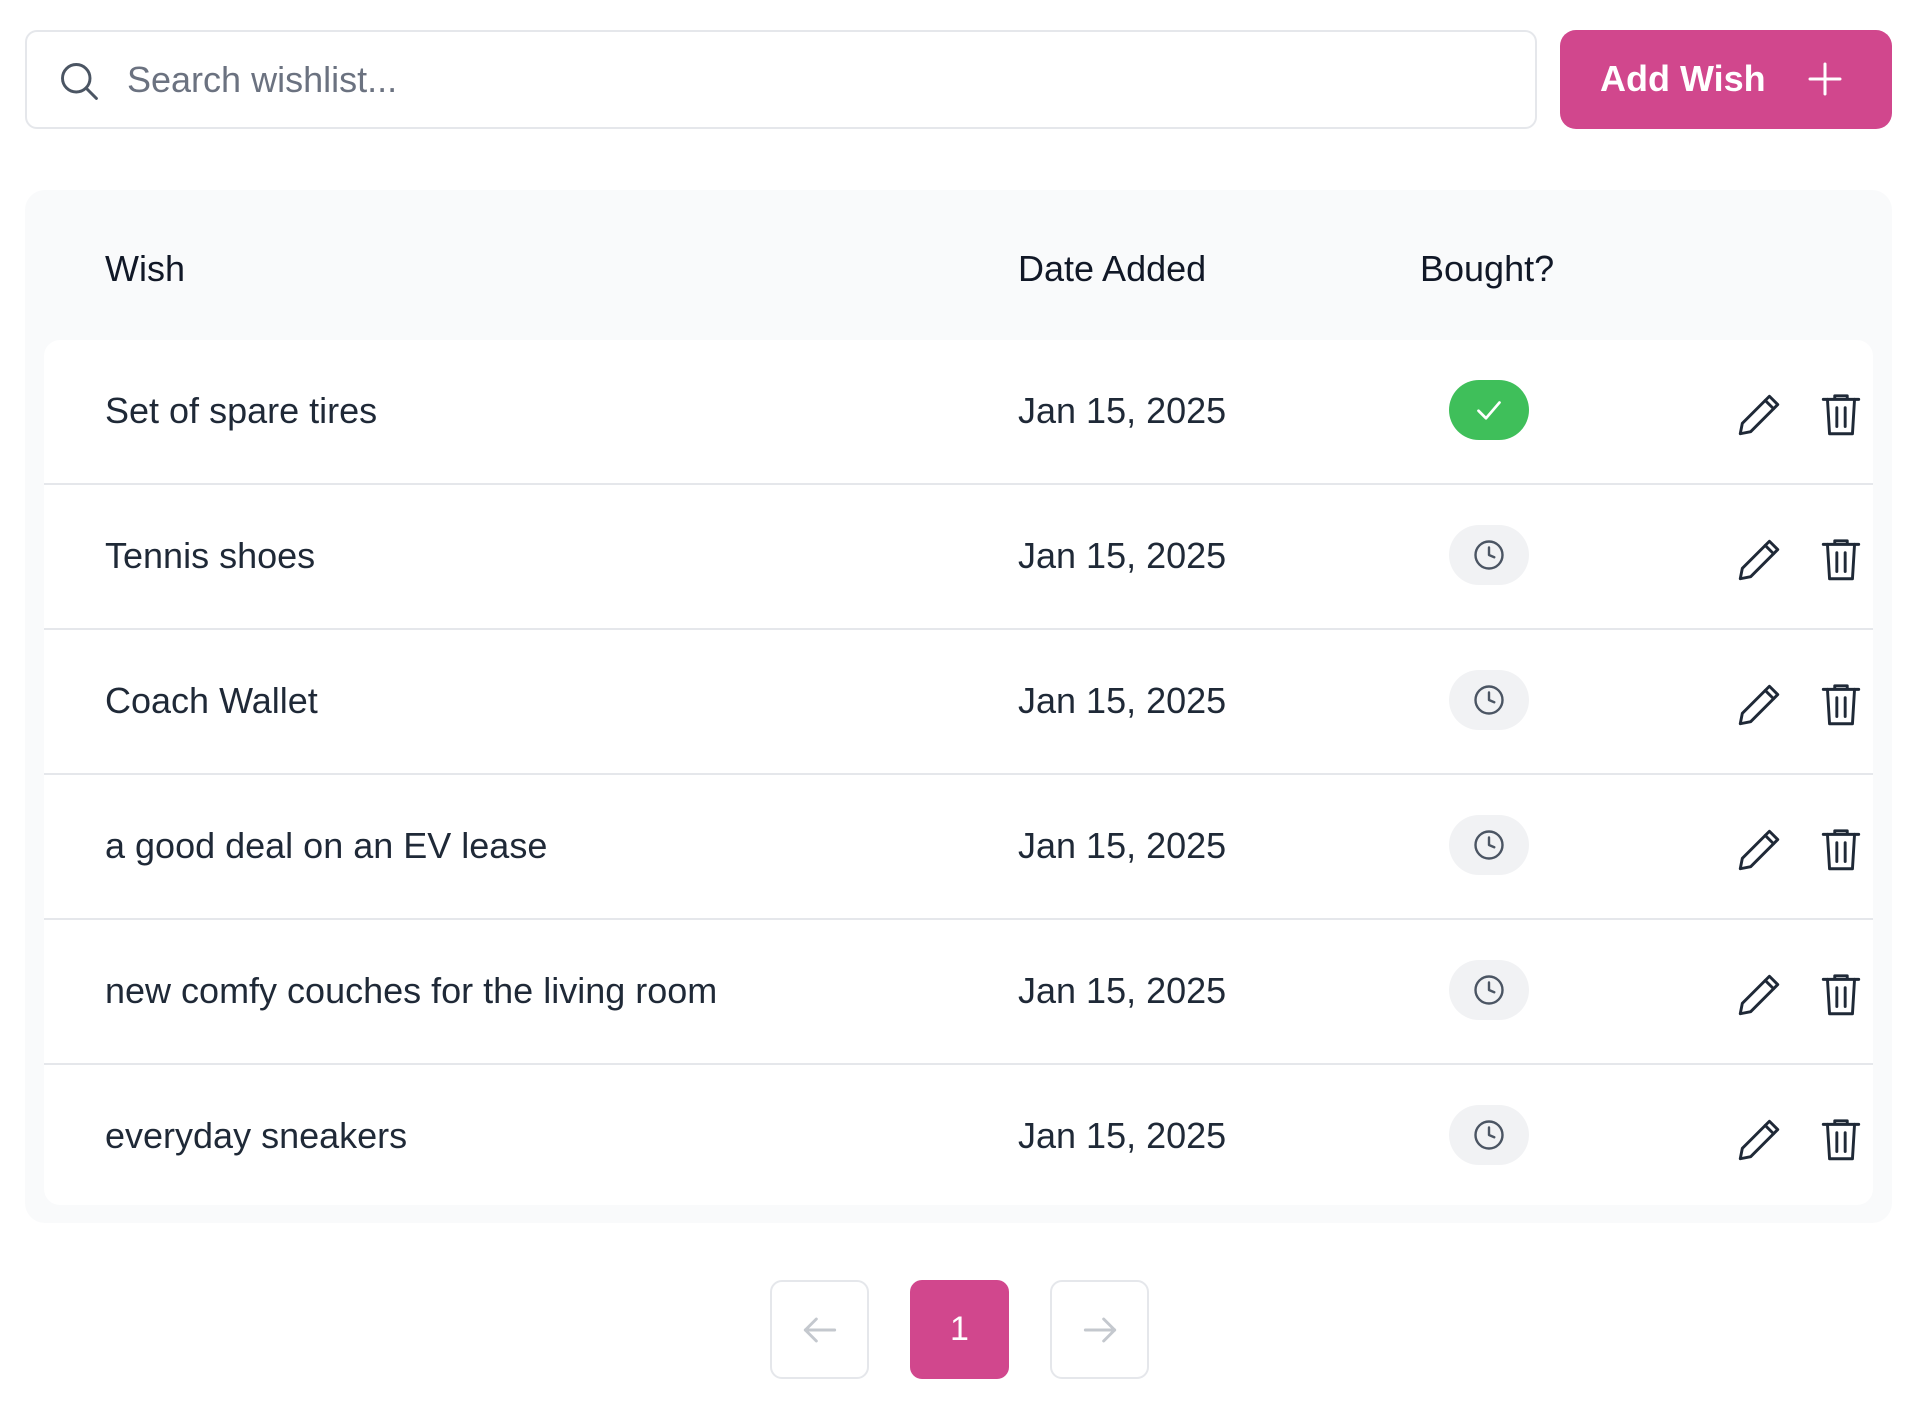 The height and width of the screenshot is (1407, 1912). What do you see at coordinates (145, 268) in the screenshot?
I see `column-header-wish: Wish` at bounding box center [145, 268].